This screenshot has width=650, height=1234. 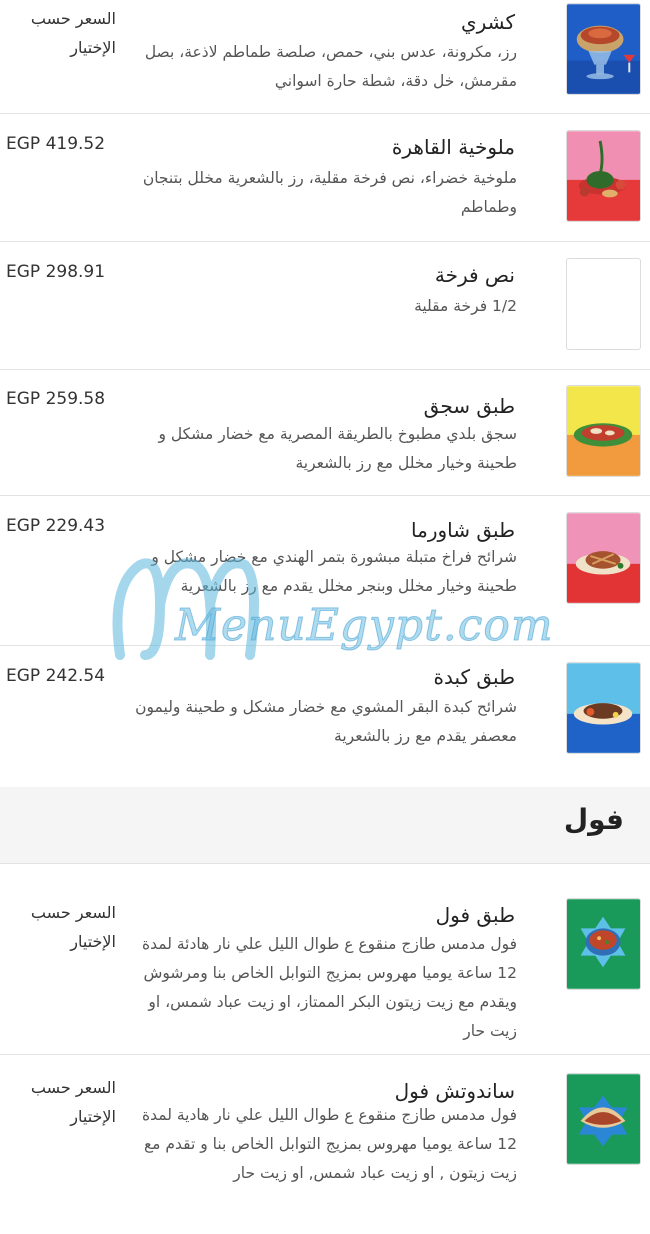 I want to click on menu-item: نص فرخة 1/2 فرخة مقلية EGP 298.91, so click(x=325, y=306).